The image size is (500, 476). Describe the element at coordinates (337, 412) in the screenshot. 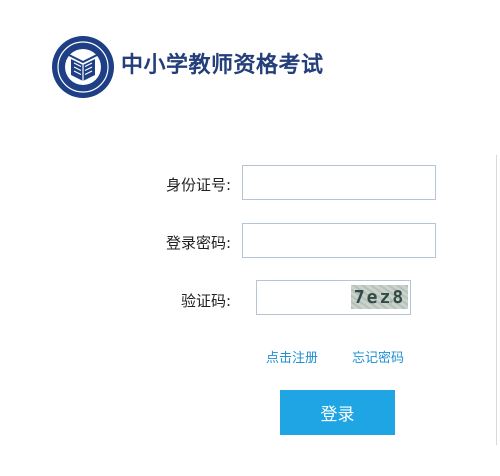

I see `login-button: 登录` at that location.